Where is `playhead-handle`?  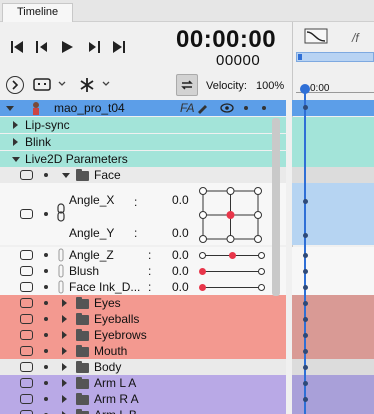 playhead-handle is located at coordinates (305, 89).